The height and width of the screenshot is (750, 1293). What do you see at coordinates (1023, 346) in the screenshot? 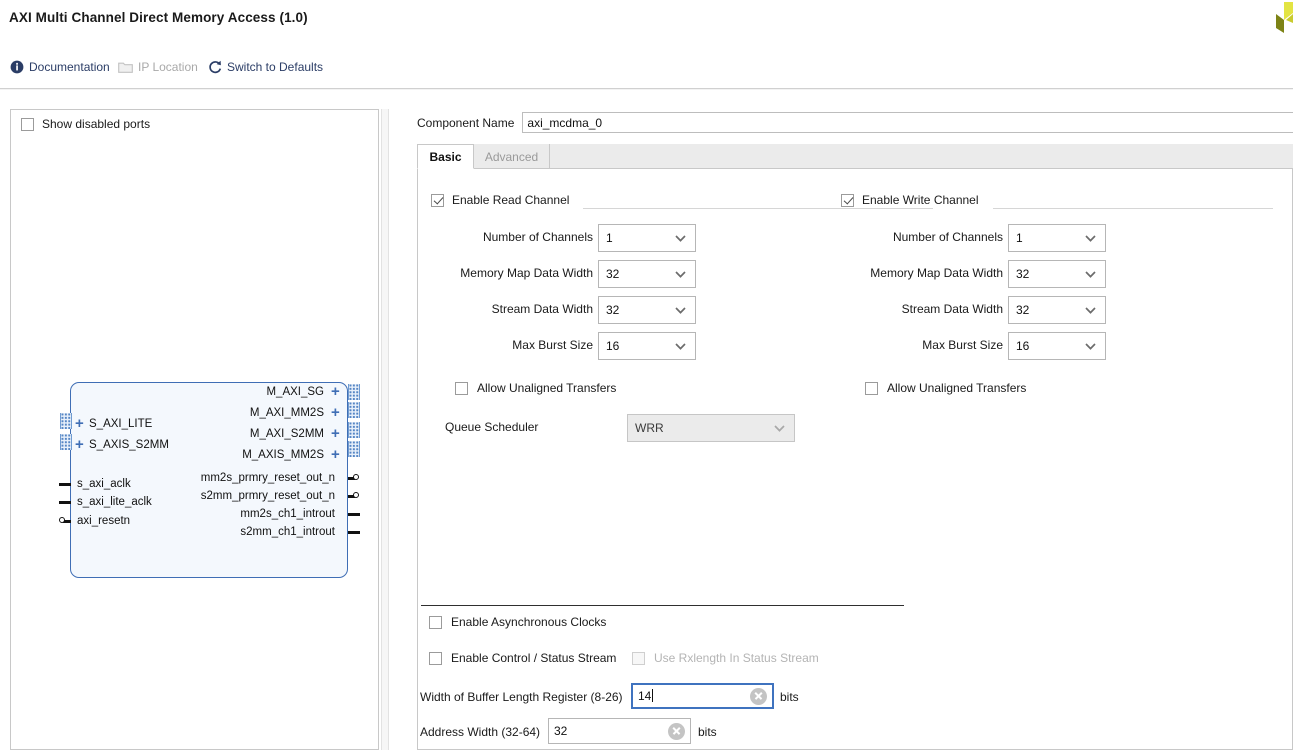
I see `write-max-burst-size-value: 16` at bounding box center [1023, 346].